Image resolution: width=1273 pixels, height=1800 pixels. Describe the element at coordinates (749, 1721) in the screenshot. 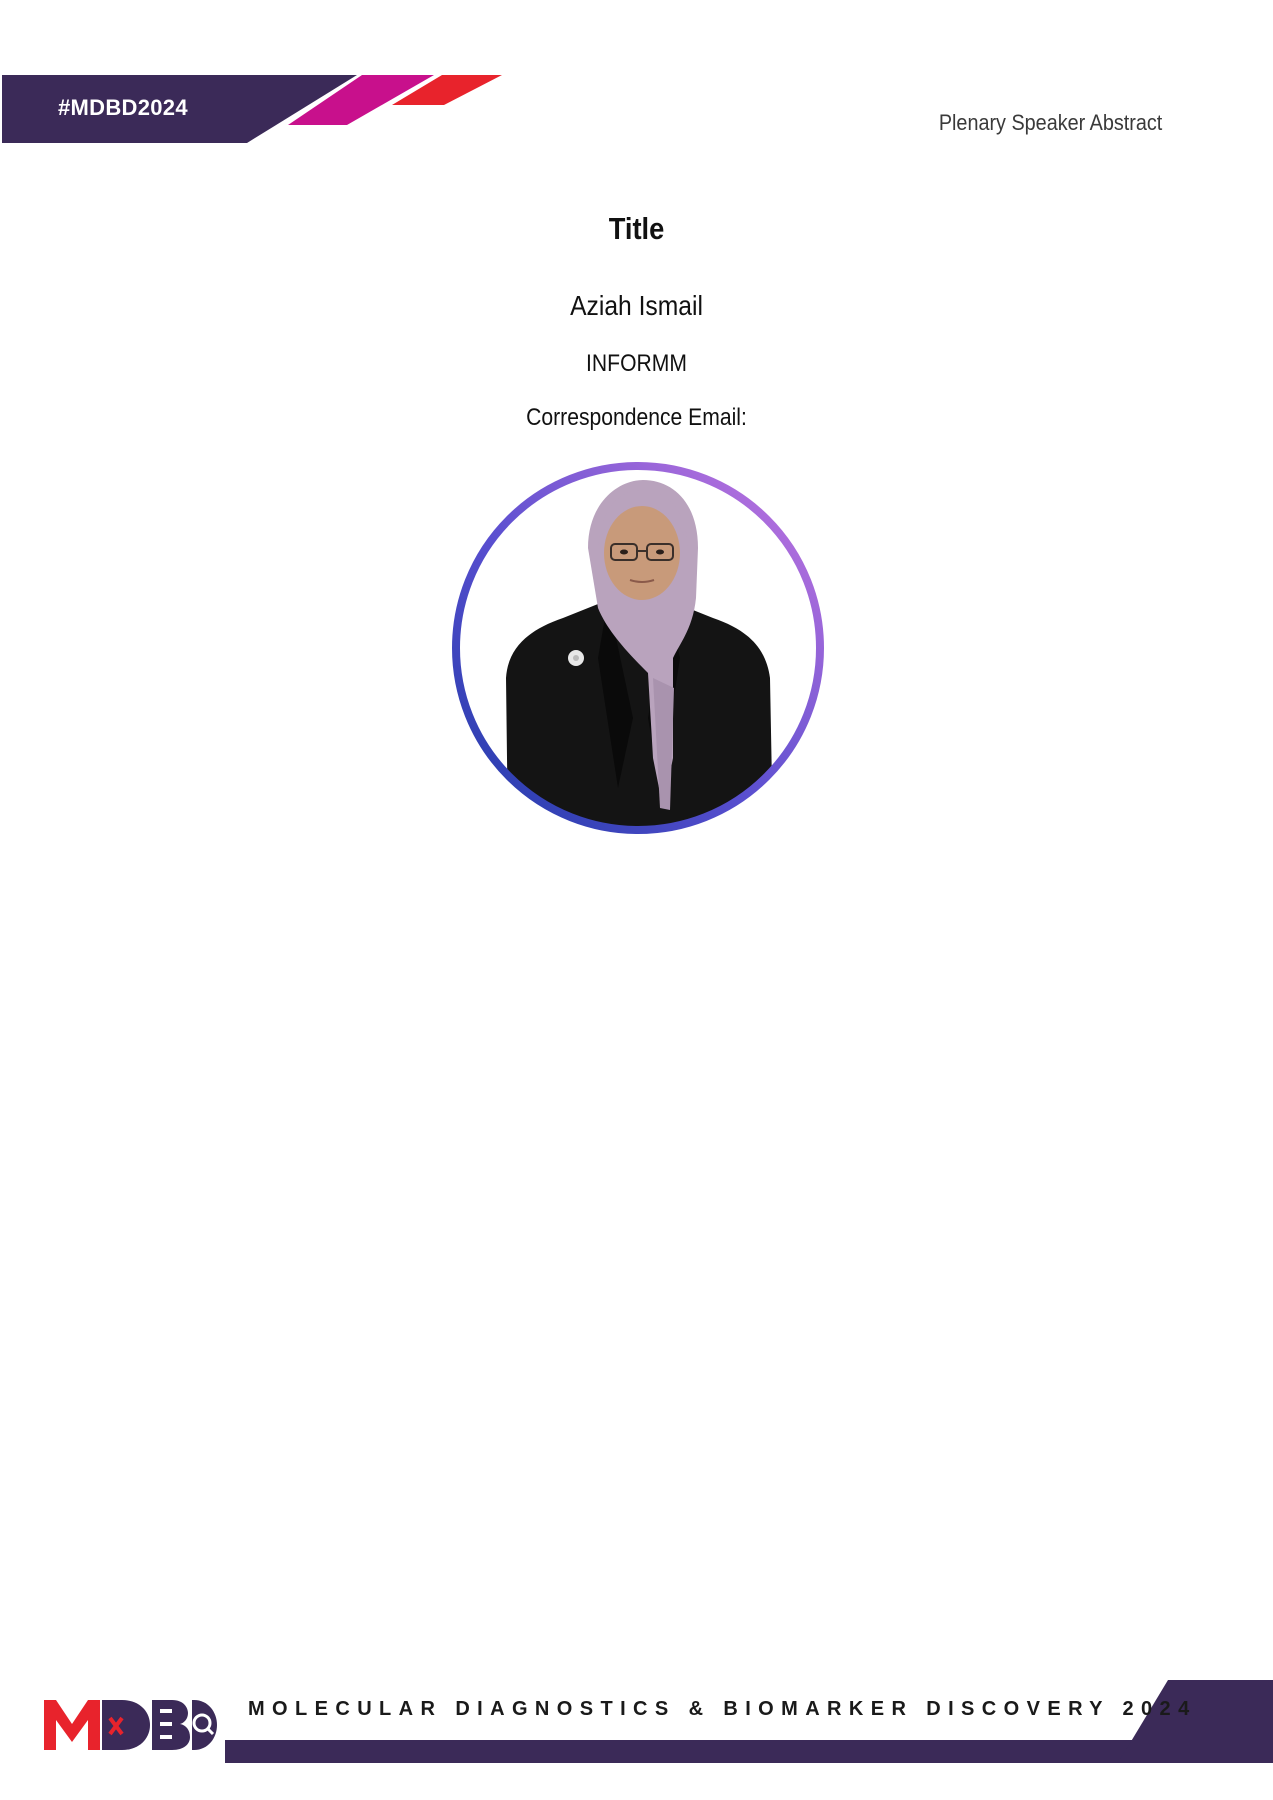

I see `footer-bar` at that location.